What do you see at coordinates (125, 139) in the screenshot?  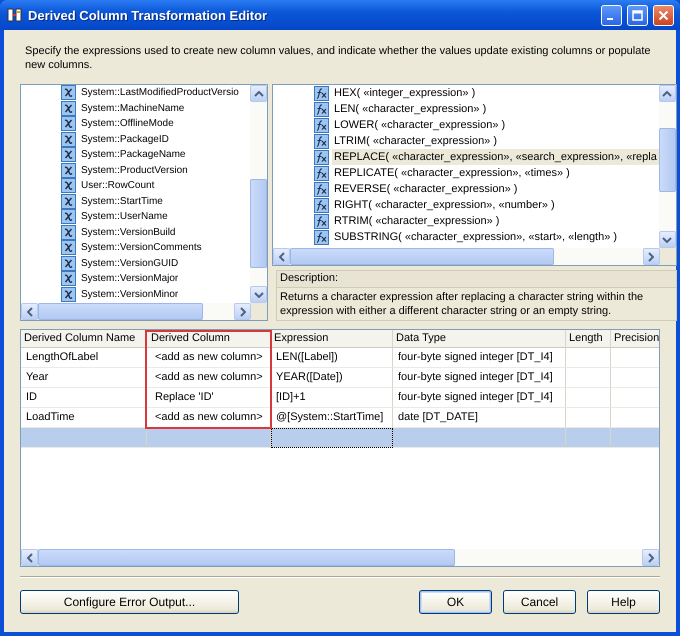 I see `variable-item: System::PackageID` at bounding box center [125, 139].